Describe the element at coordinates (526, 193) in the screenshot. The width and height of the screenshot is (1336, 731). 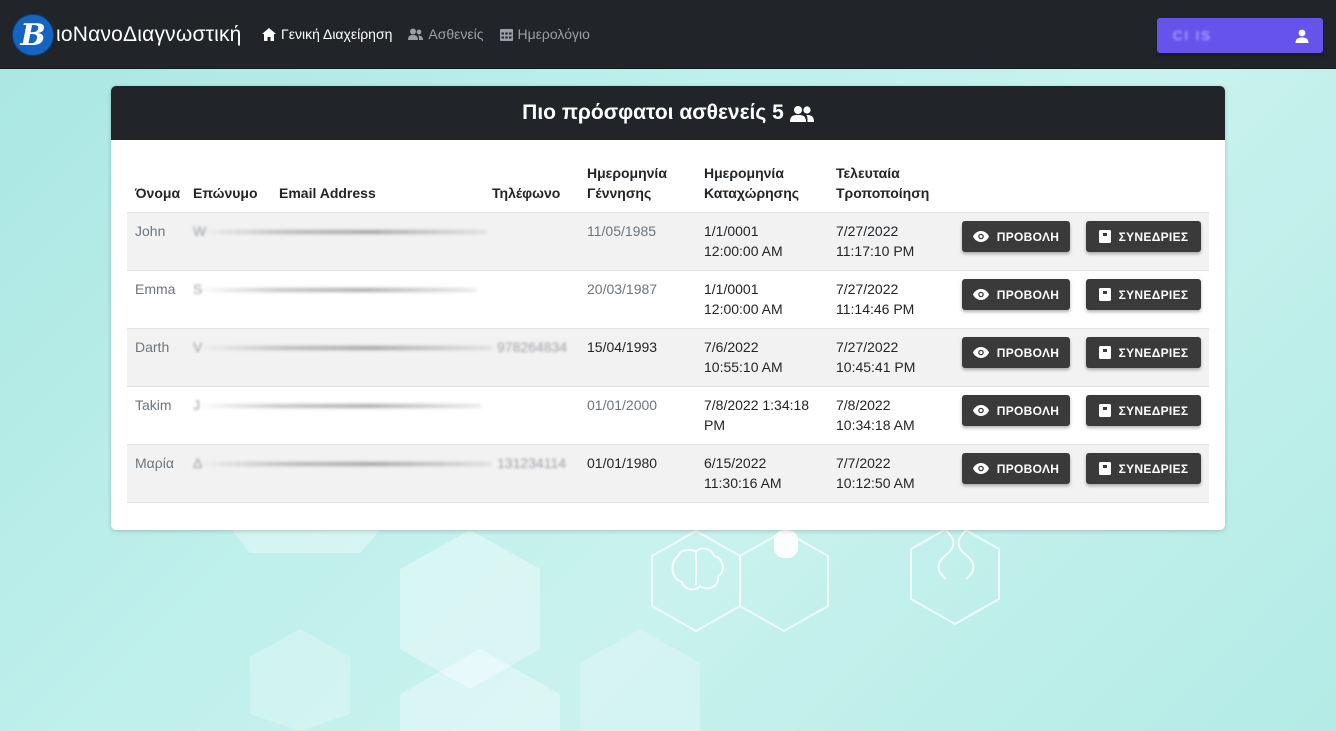
I see `header-phone: Τηλέφωνο` at that location.